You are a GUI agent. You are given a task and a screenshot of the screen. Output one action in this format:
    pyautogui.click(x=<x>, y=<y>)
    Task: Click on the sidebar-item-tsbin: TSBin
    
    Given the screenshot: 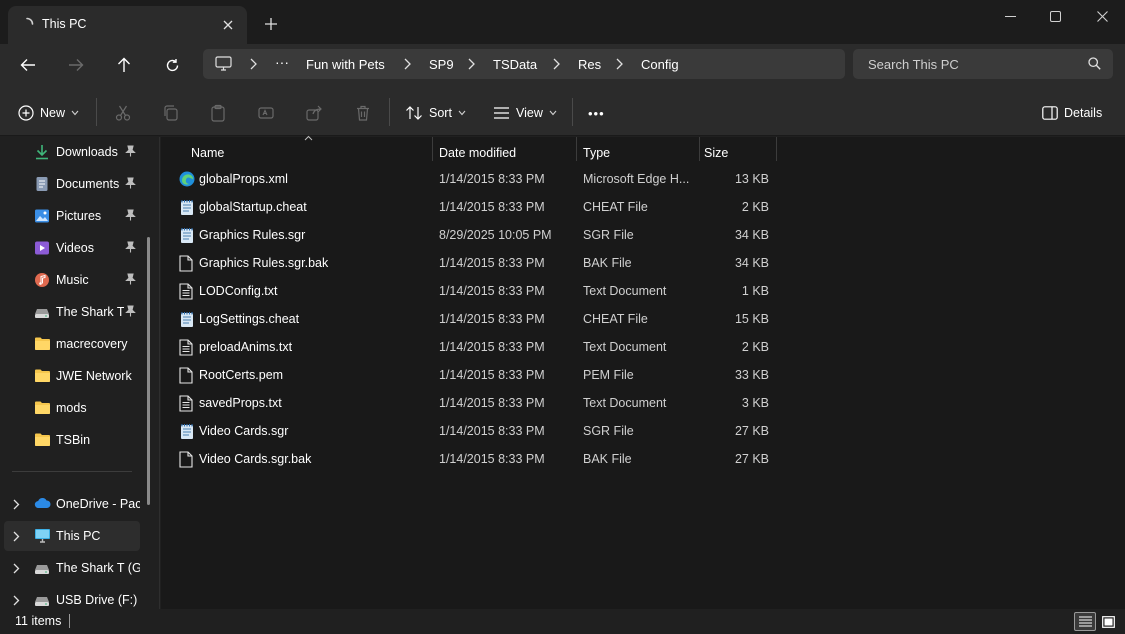 What is the action you would take?
    pyautogui.click(x=72, y=440)
    